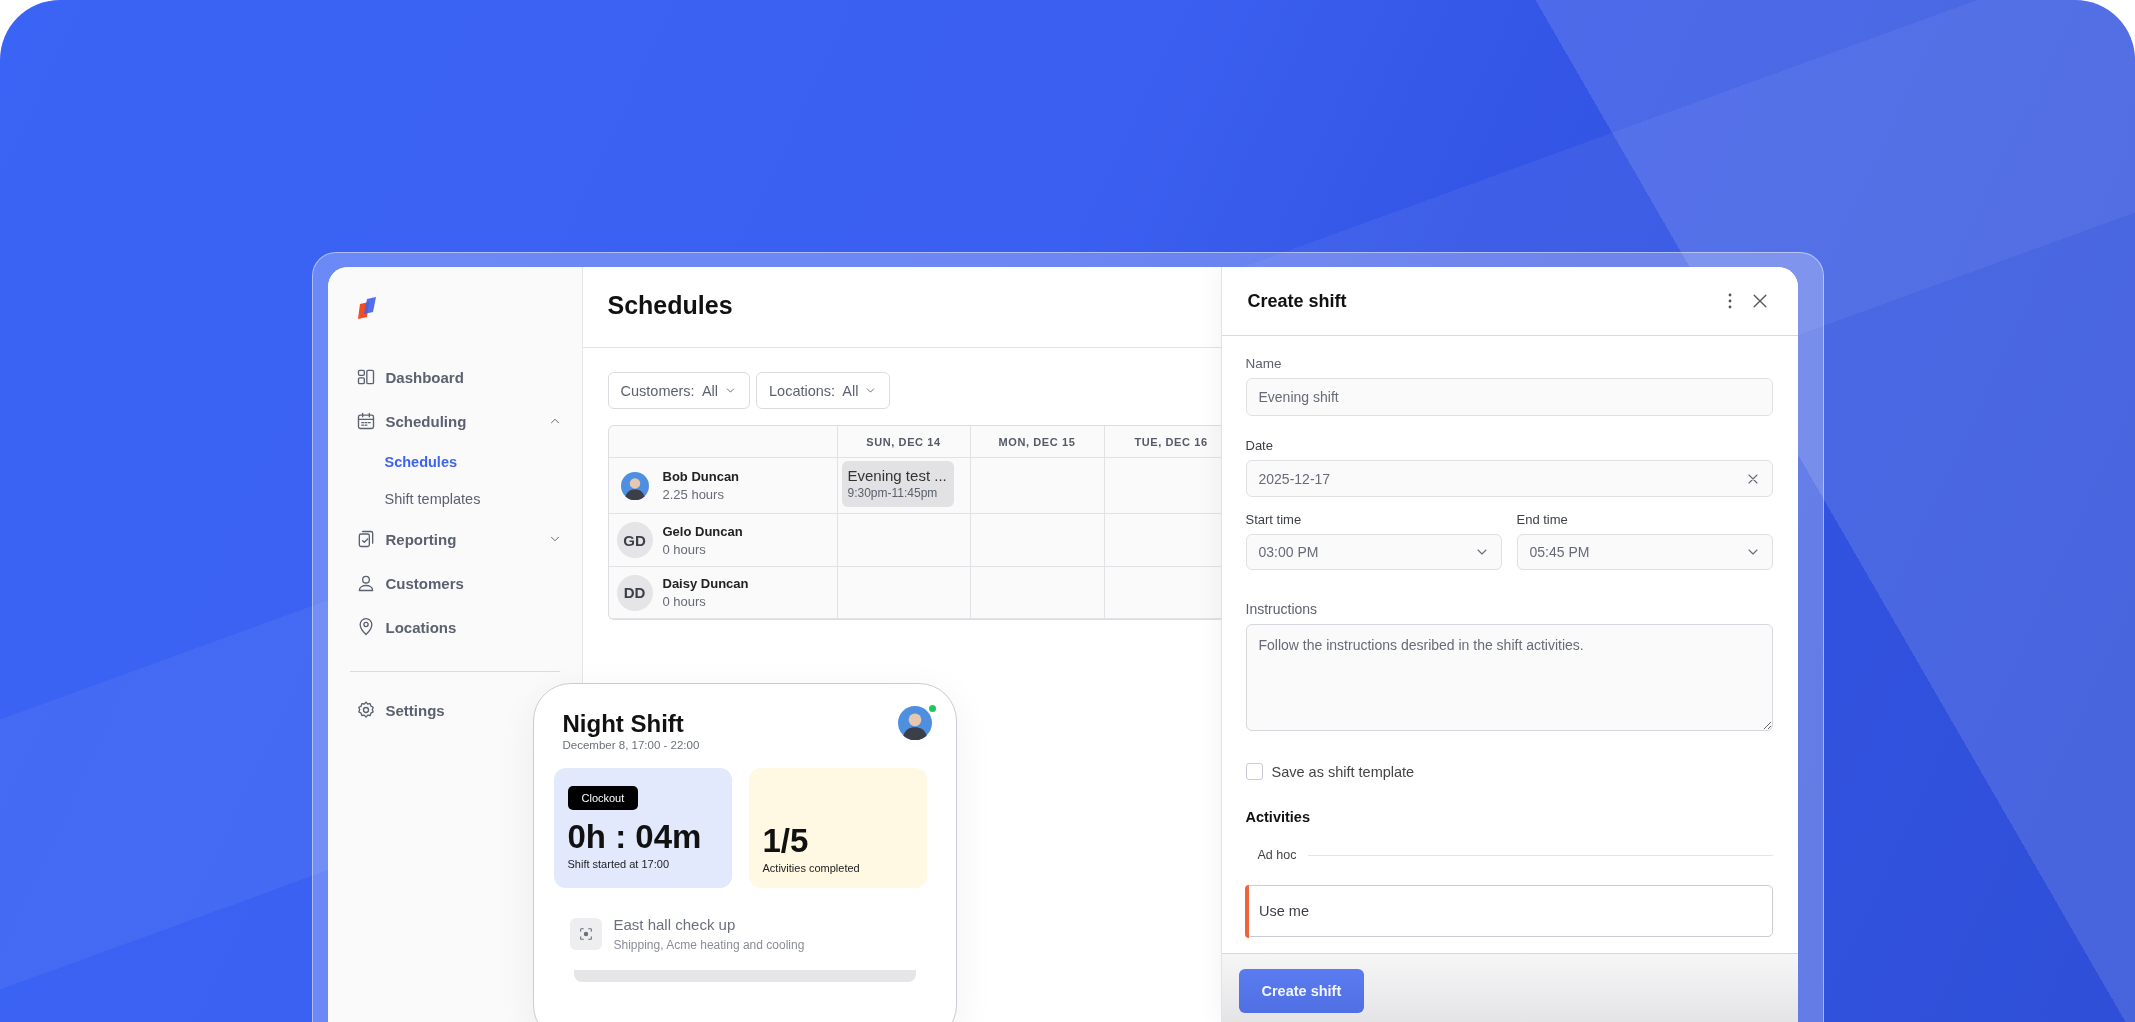 This screenshot has height=1022, width=2135. I want to click on activity-subtitle: Shipping, Acme heating and cooling, so click(709, 945).